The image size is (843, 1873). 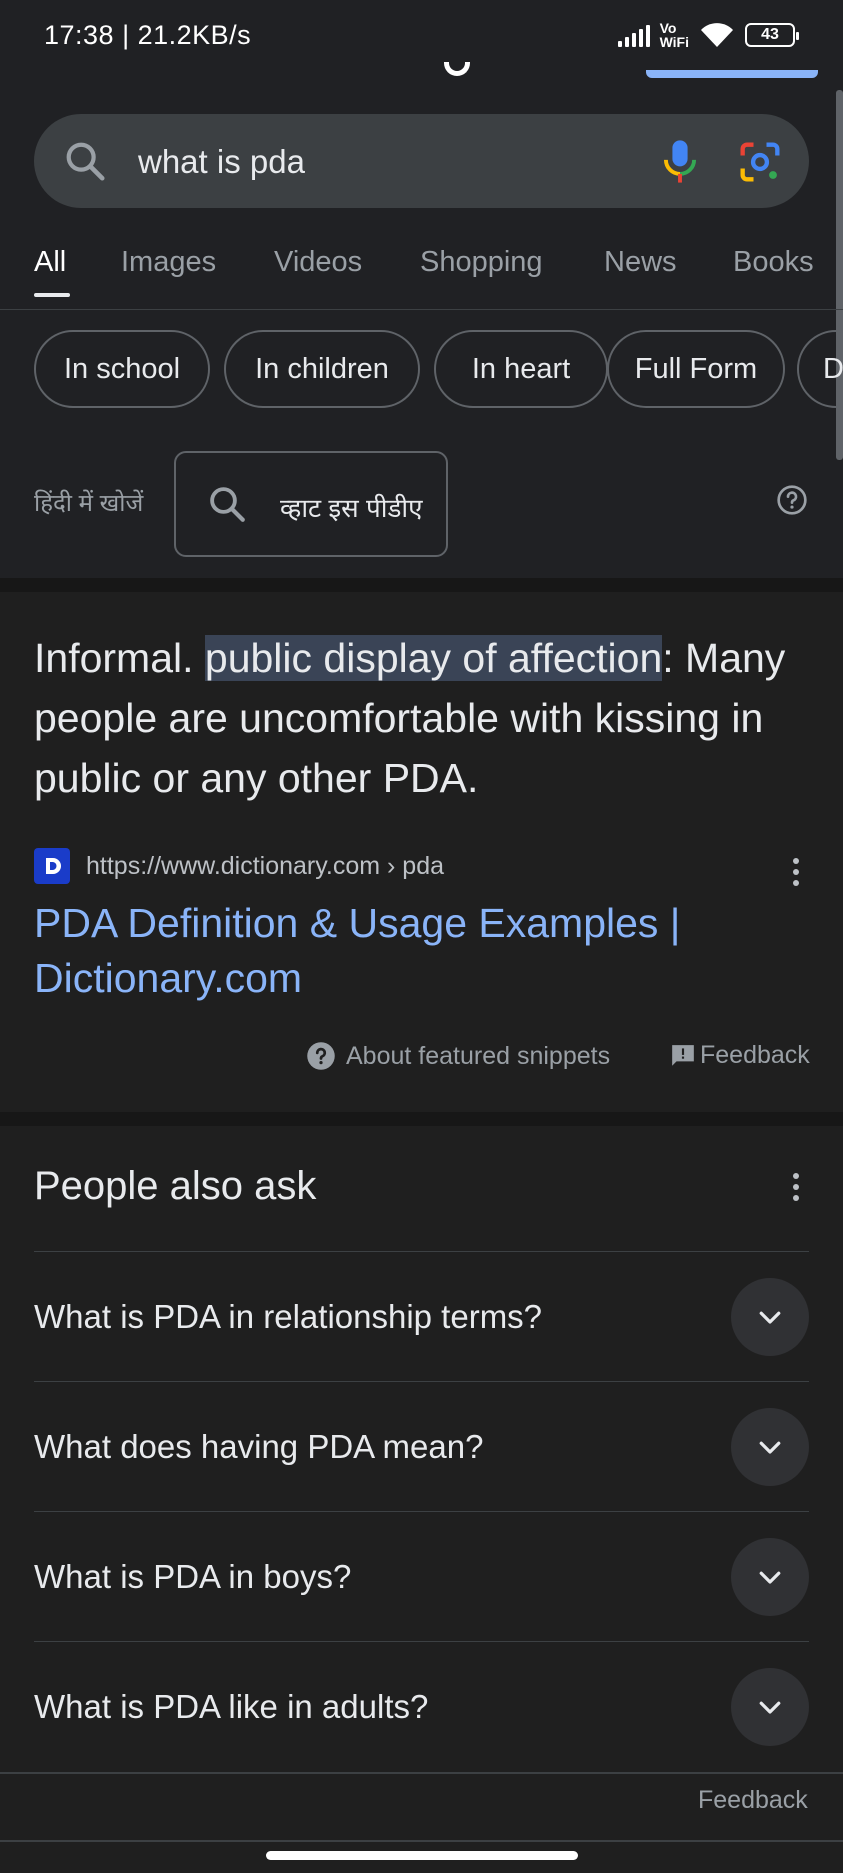 I want to click on active-tab-indicator, so click(x=52, y=295).